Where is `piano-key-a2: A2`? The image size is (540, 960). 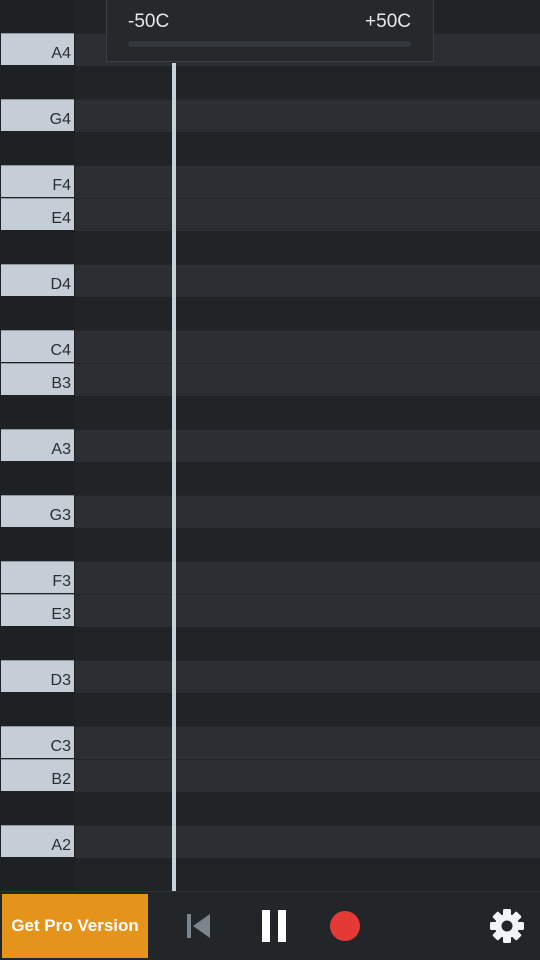
piano-key-a2: A2 is located at coordinates (37, 841).